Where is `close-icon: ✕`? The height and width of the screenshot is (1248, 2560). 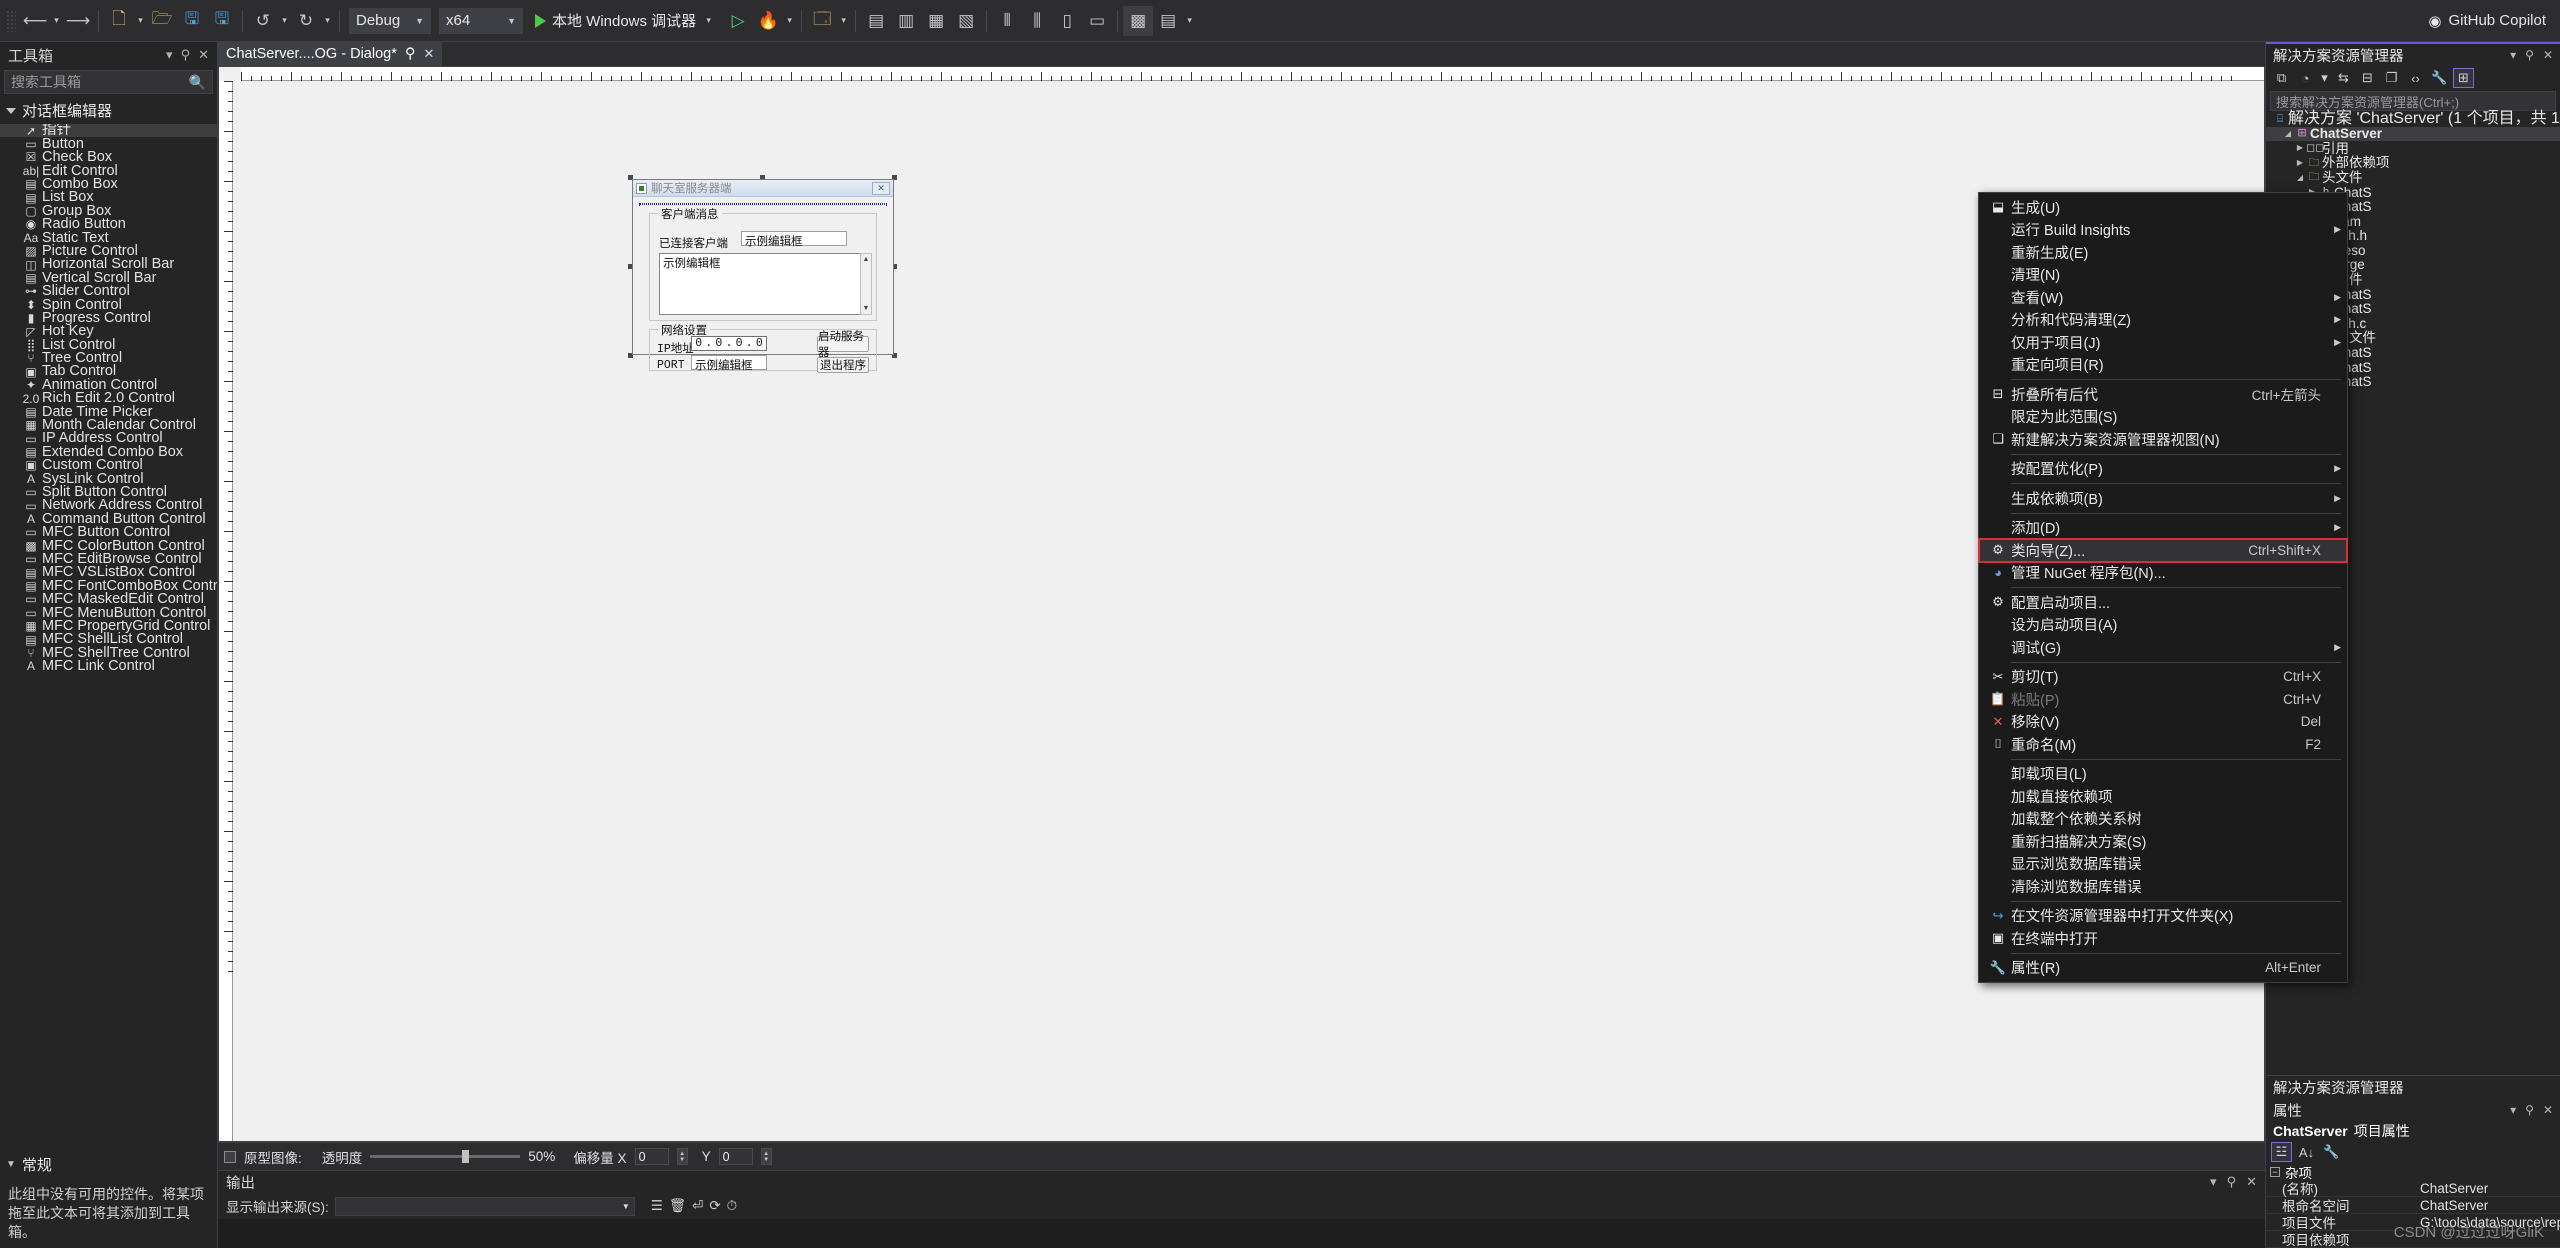 close-icon: ✕ is located at coordinates (2251, 1182).